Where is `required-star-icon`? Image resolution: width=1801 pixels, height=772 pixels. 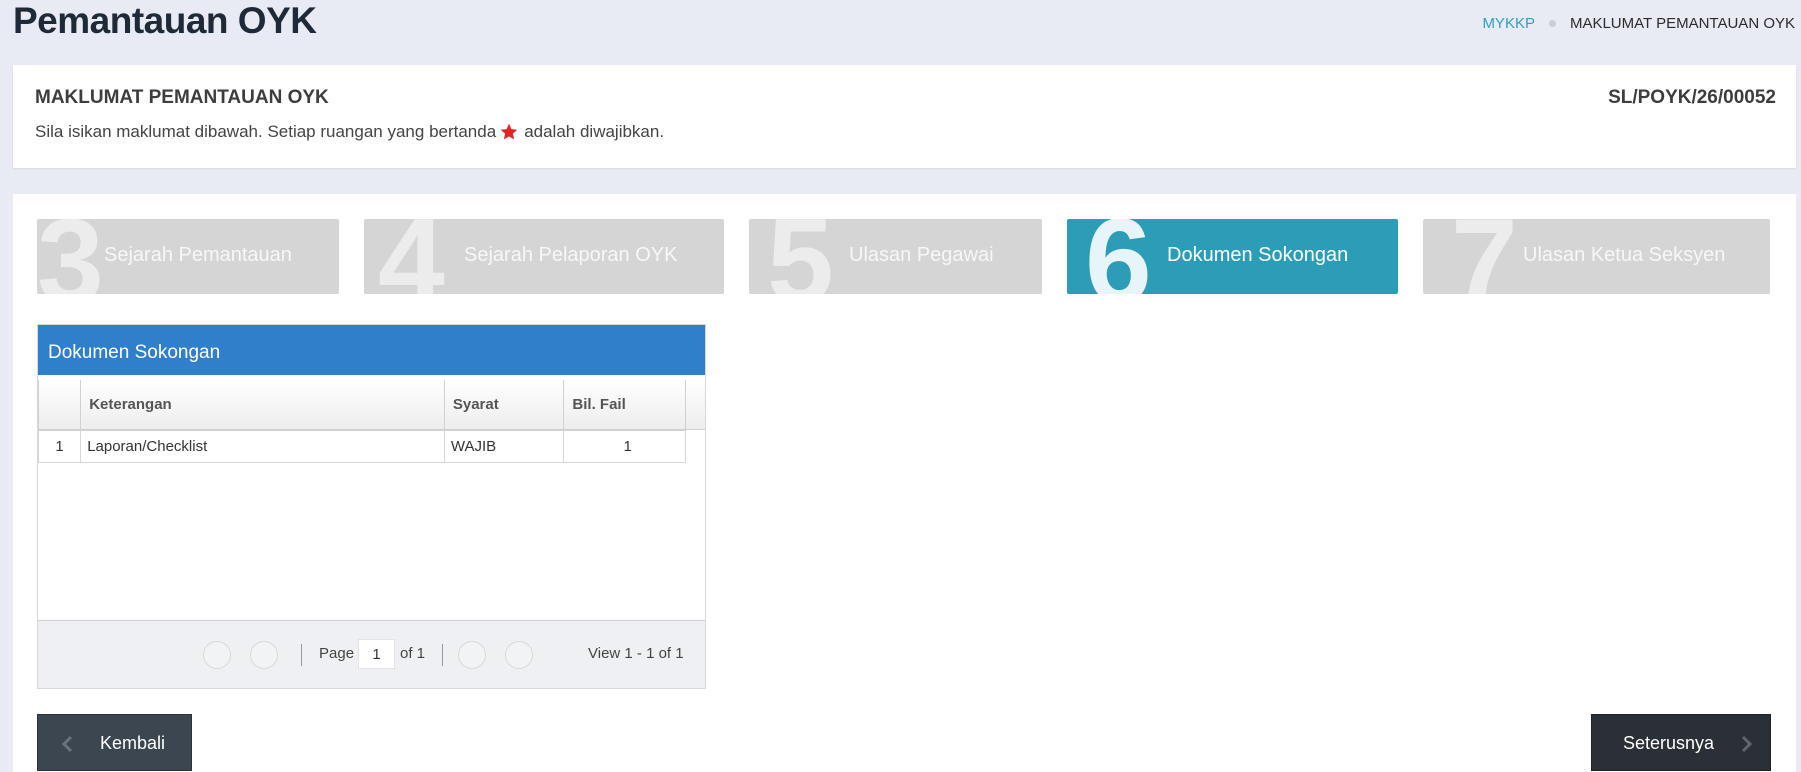 required-star-icon is located at coordinates (509, 131).